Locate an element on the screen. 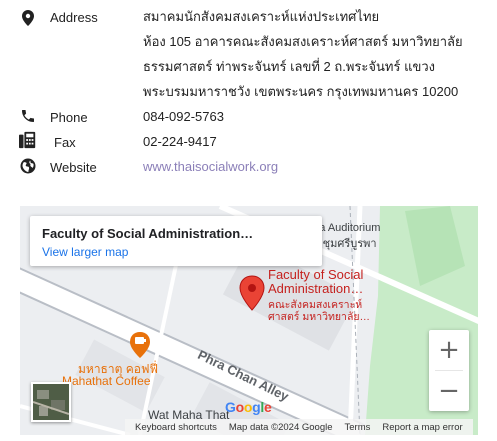 Image resolution: width=497 pixels, height=441 pixels. google-letter: e is located at coordinates (267, 407).